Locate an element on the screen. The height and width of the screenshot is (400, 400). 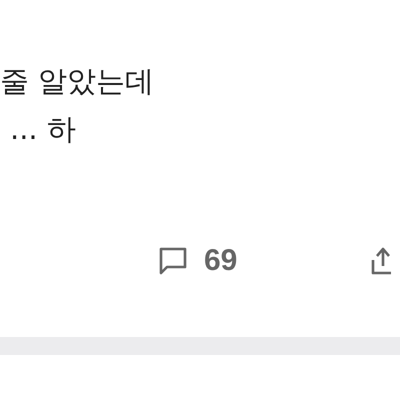
post-text-line: 줄 알았는데 is located at coordinates (77, 81).